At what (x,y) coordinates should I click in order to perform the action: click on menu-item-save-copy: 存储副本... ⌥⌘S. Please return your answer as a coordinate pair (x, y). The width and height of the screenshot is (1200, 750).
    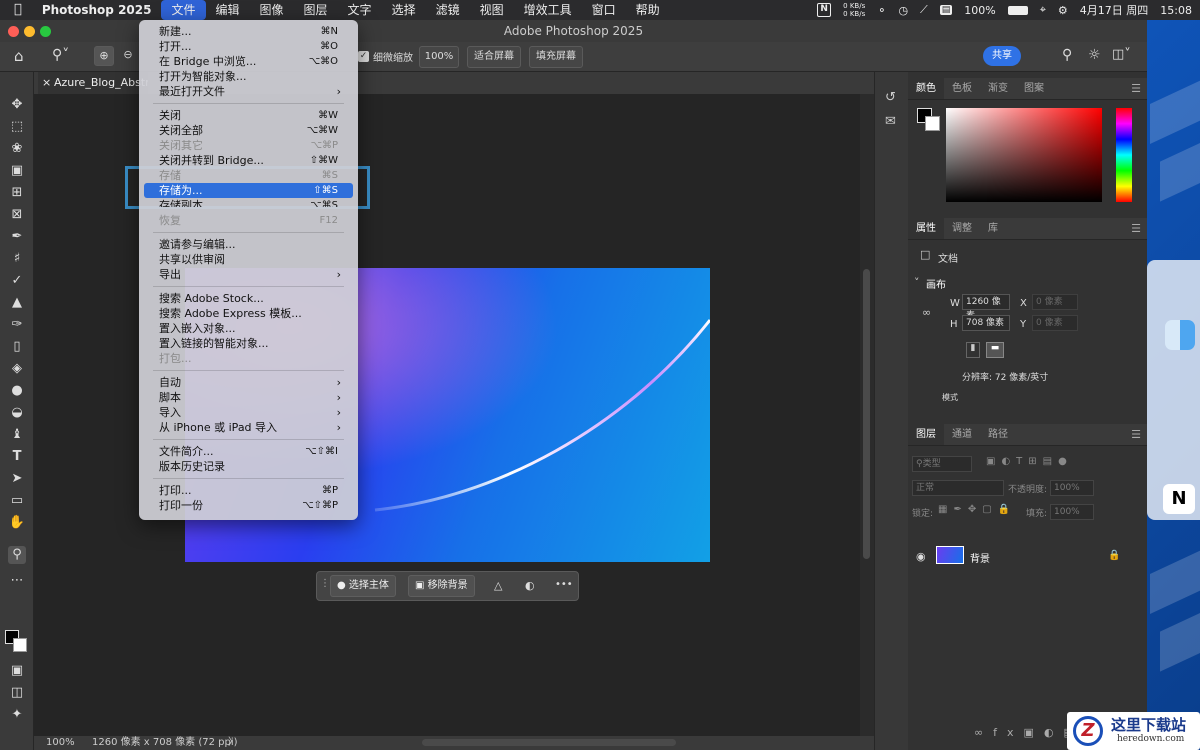
    Looking at the image, I should click on (248, 202).